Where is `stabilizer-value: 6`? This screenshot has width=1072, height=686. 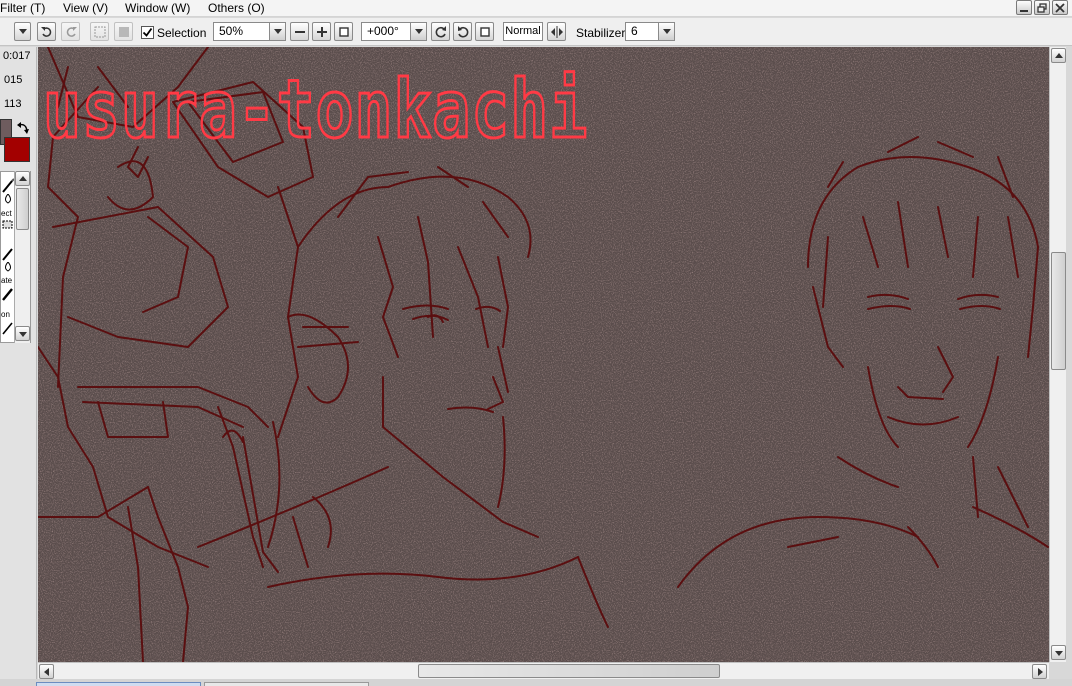
stabilizer-value: 6 is located at coordinates (634, 31).